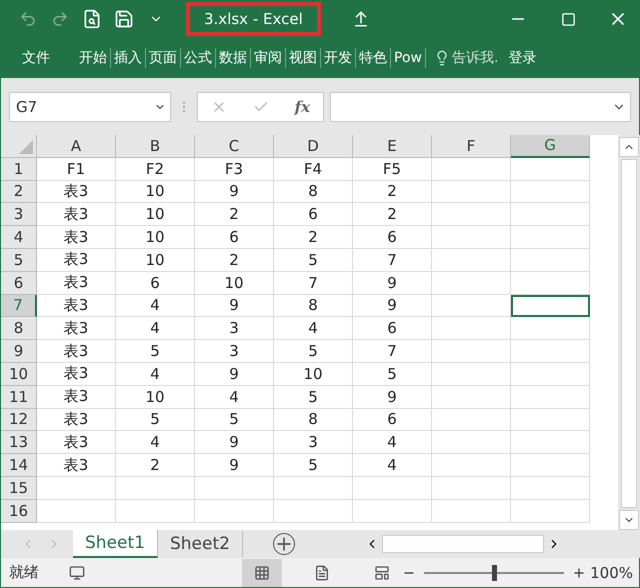 This screenshot has width=640, height=588. Describe the element at coordinates (302, 107) in the screenshot. I see `insert-function-button: fx` at that location.